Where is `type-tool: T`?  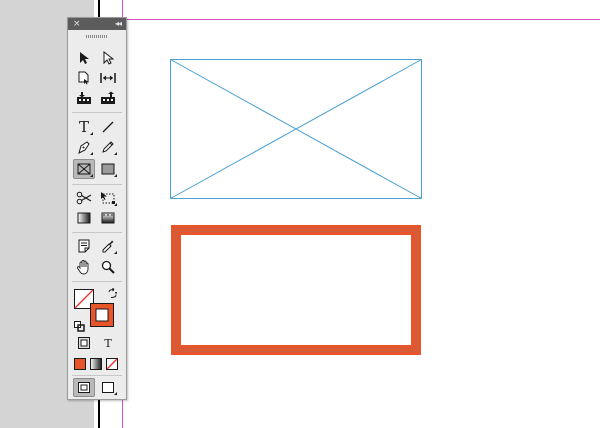 type-tool: T is located at coordinates (84, 127).